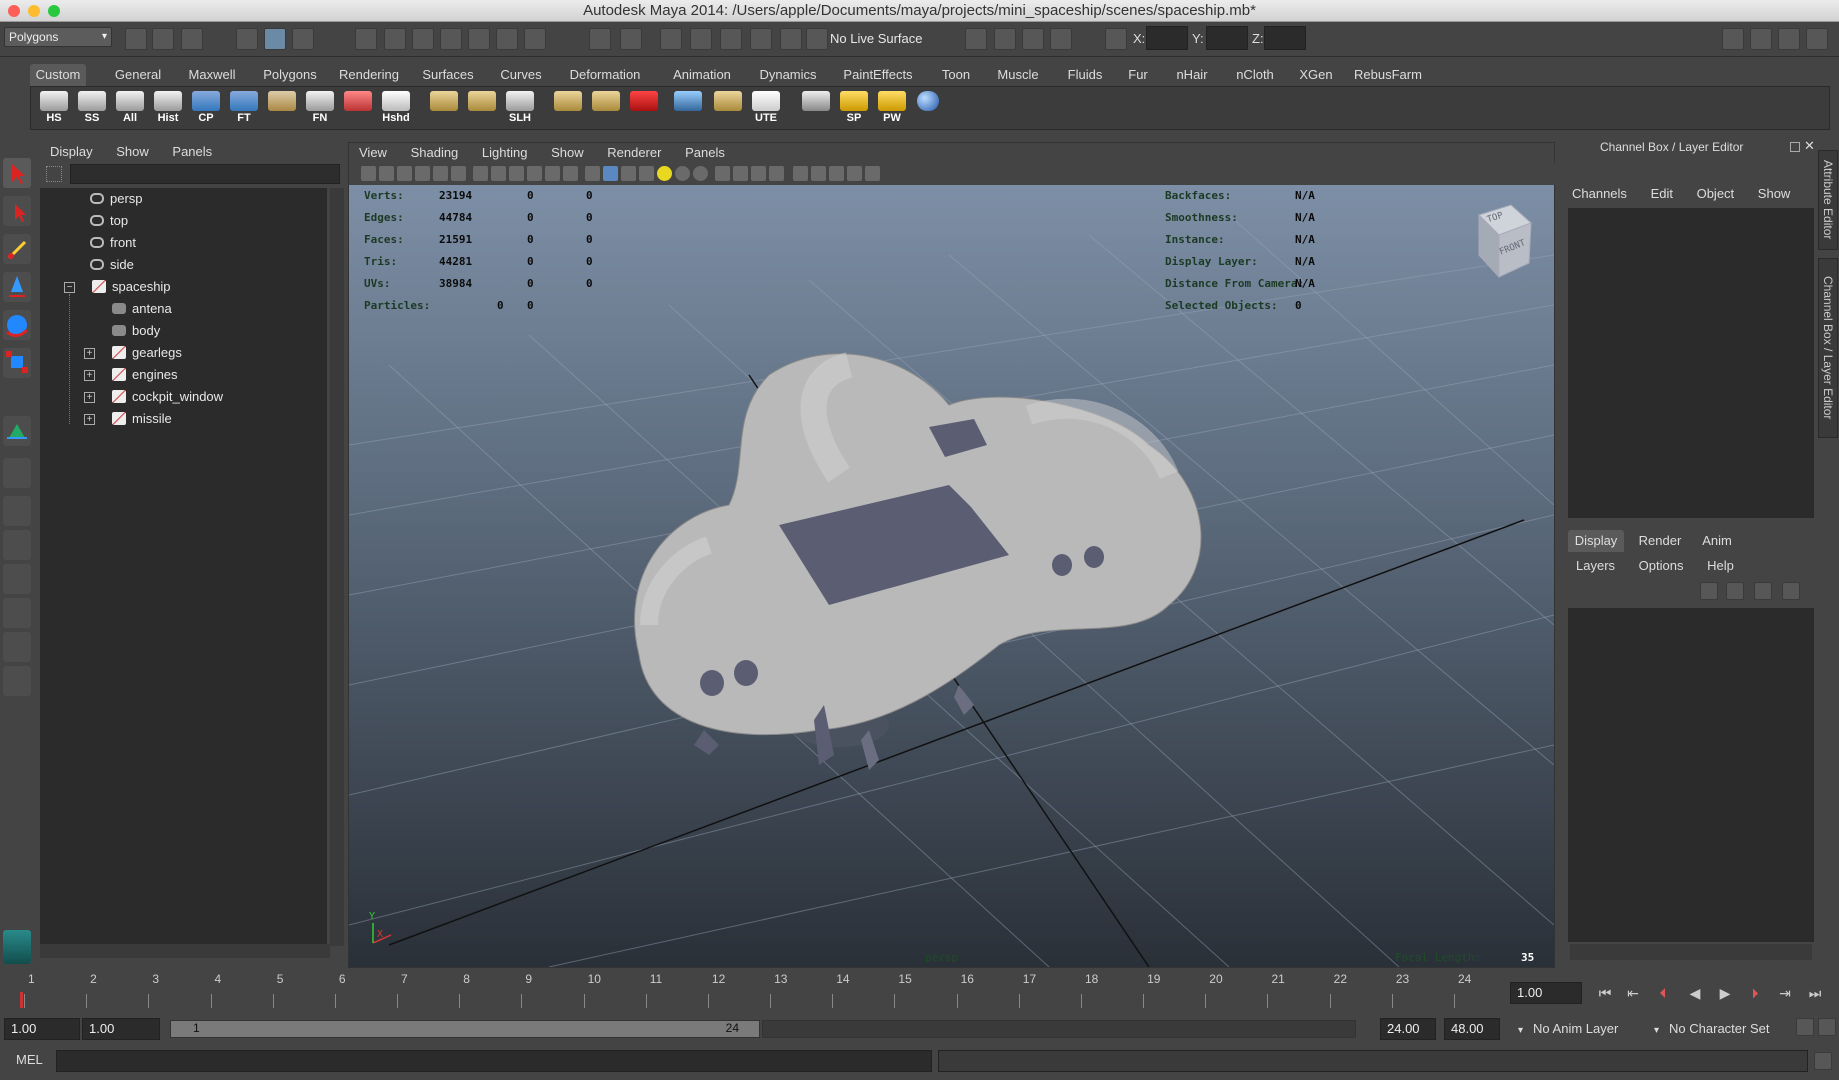 This screenshot has width=1839, height=1080. Describe the element at coordinates (465, 1029) in the screenshot. I see `range-slider: 1 24` at that location.